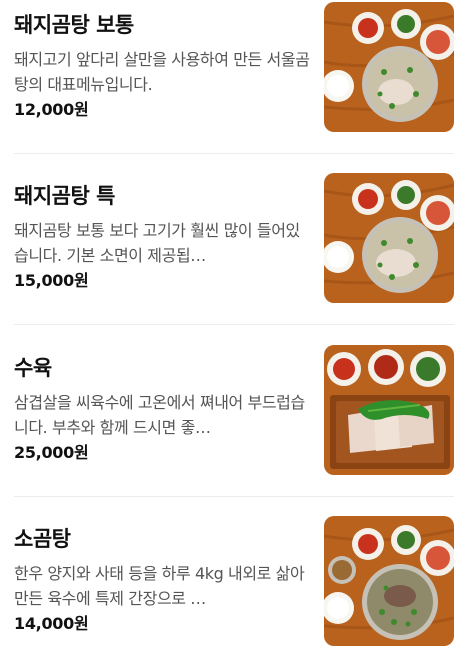  I want to click on menu-item-name: 소곰탕, so click(42, 539).